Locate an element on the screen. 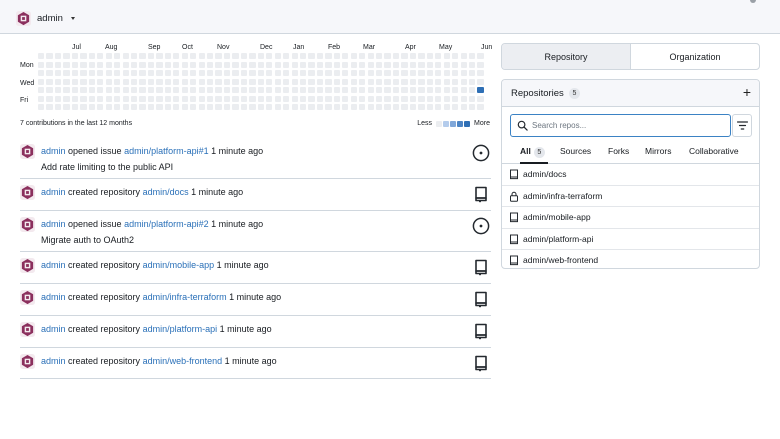  user-avatar is located at coordinates (27, 151).